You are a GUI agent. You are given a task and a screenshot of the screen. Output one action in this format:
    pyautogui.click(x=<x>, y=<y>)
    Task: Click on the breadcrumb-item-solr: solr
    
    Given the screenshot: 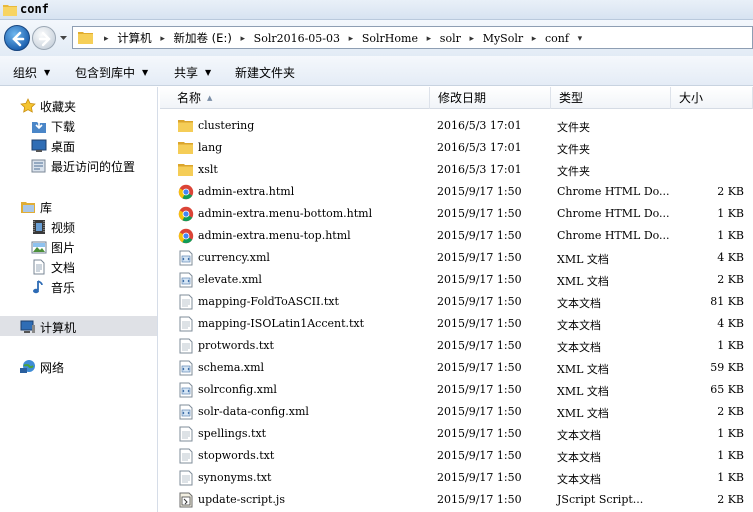 What is the action you would take?
    pyautogui.click(x=450, y=38)
    